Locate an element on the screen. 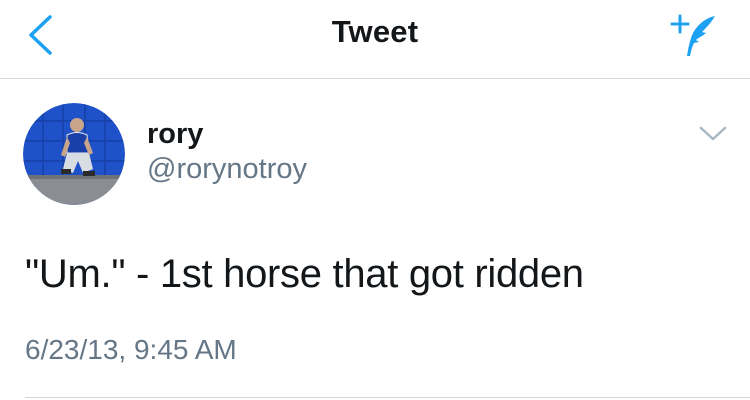 Image resolution: width=750 pixels, height=400 pixels. page-title: Tweet is located at coordinates (375, 31).